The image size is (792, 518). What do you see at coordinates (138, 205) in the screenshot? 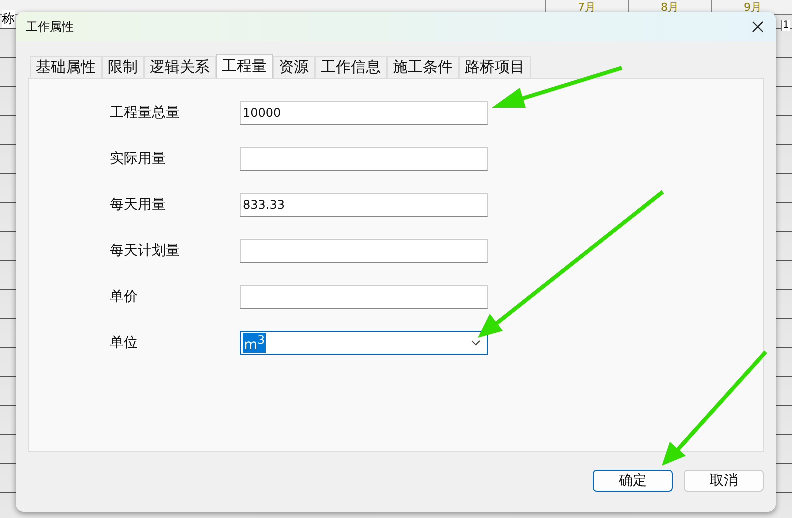
I see `field-label: 每天用量` at bounding box center [138, 205].